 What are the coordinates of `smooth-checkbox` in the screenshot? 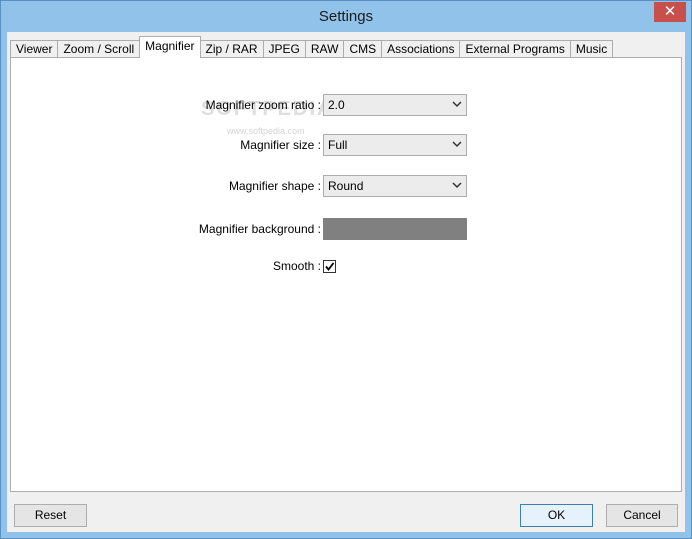 It's located at (329, 266).